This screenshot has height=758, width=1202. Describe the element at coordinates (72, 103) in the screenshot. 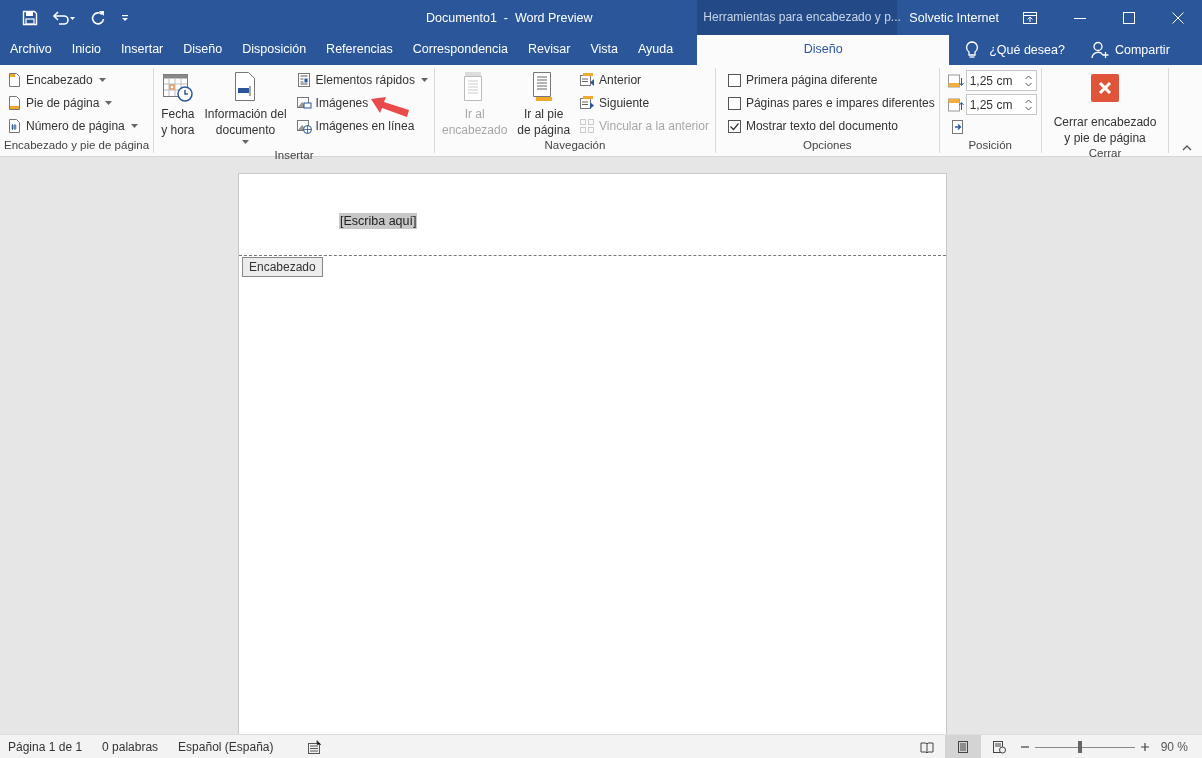

I see `ribbon-button: Pie de página` at that location.